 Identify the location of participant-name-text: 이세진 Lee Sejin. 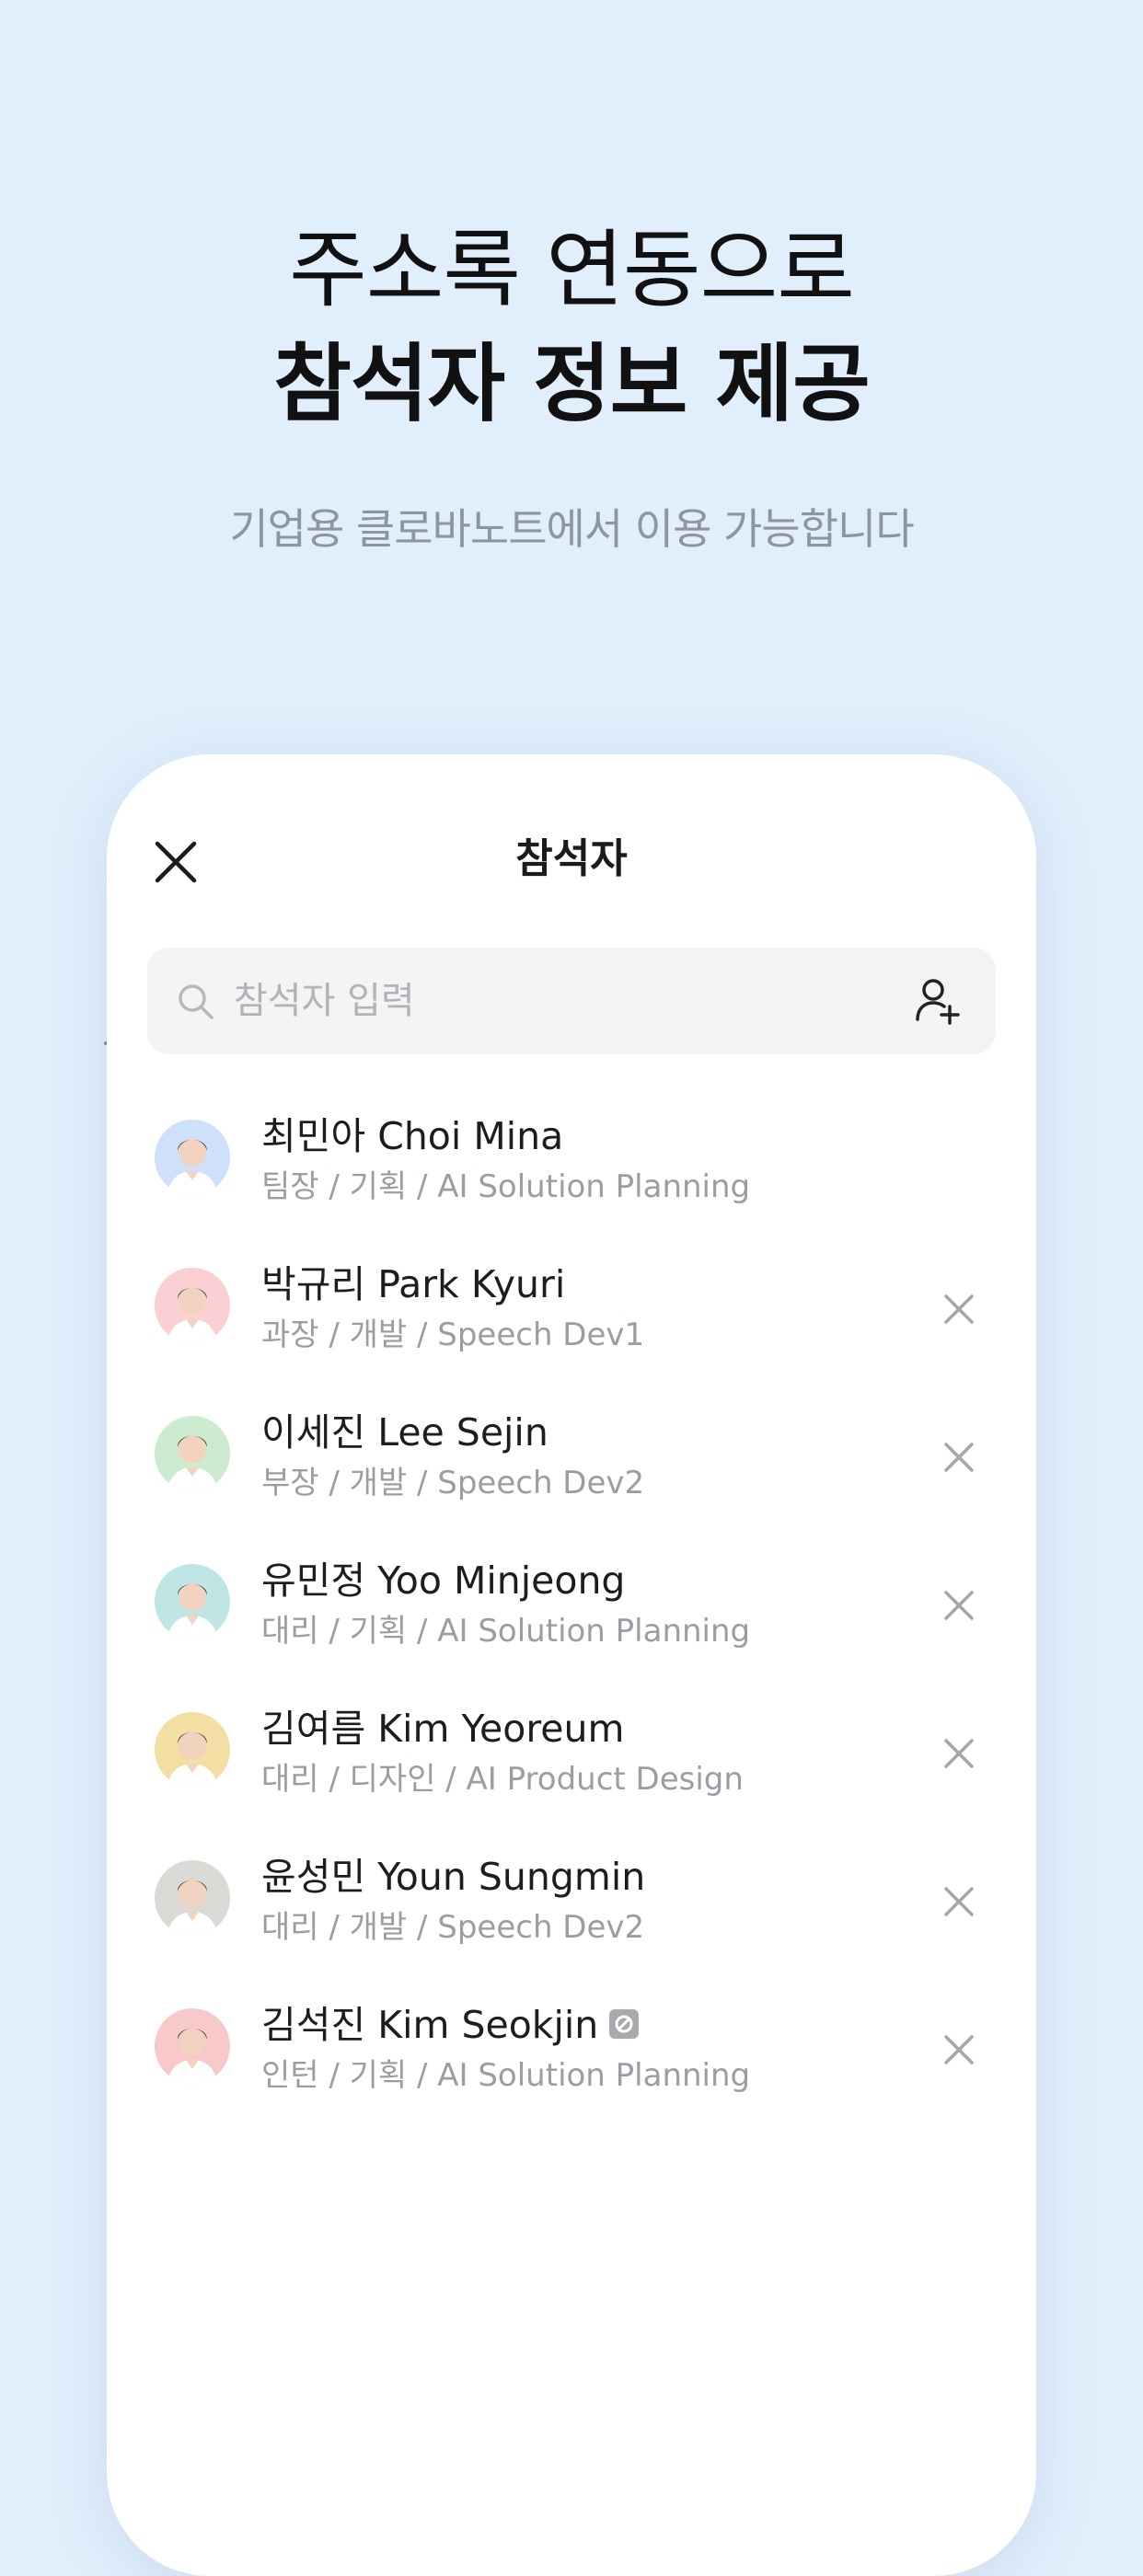
(405, 1432).